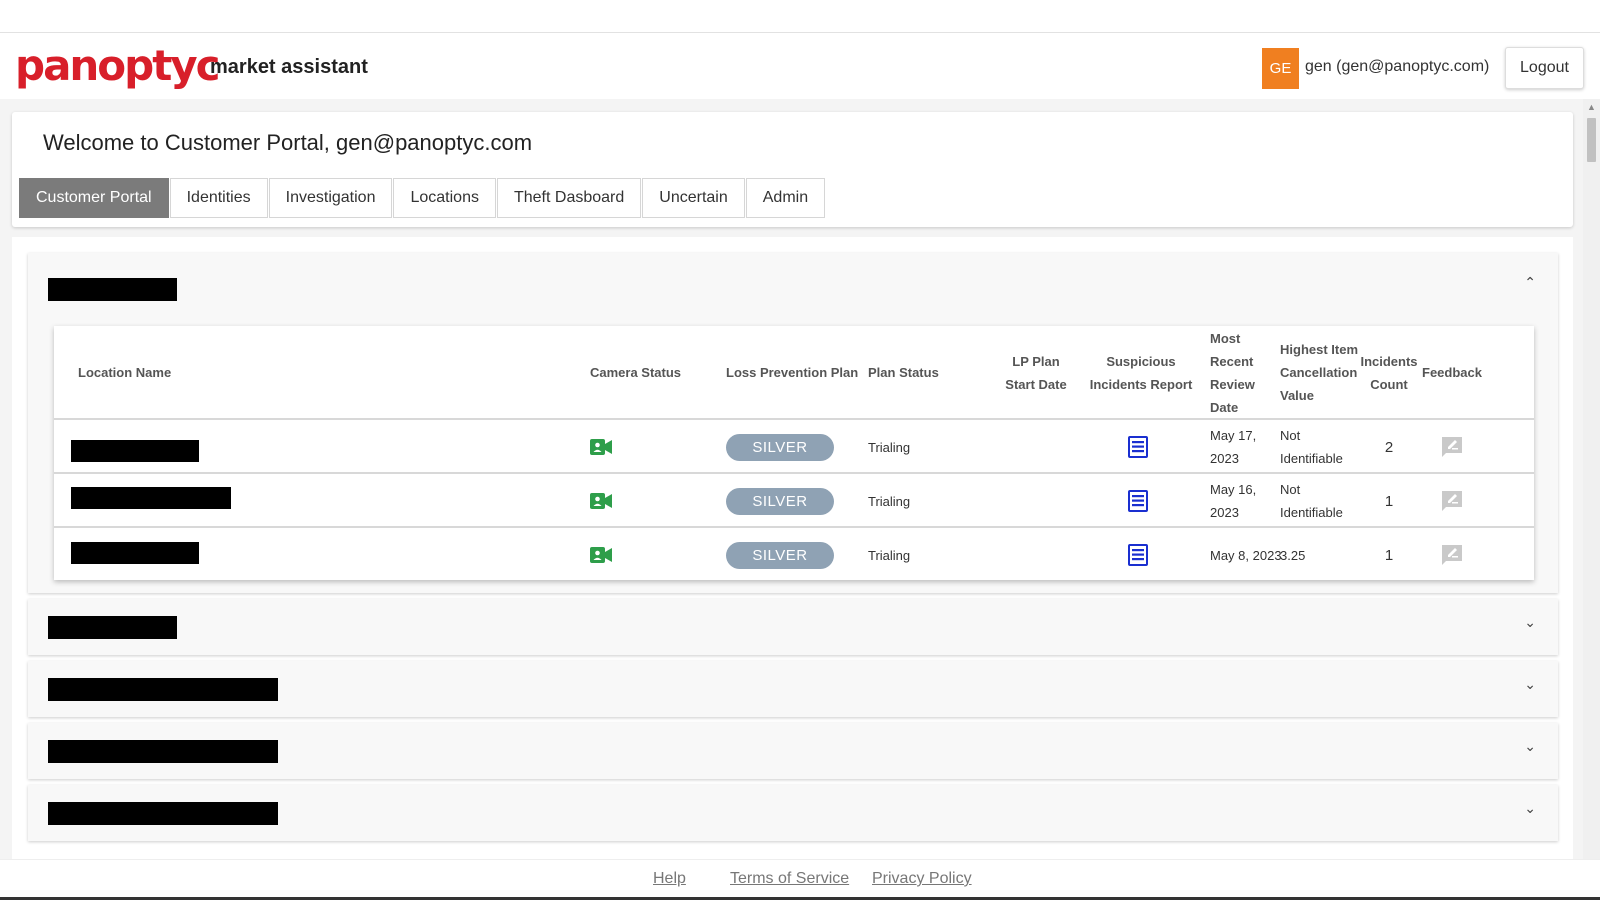  Describe the element at coordinates (1233, 501) in the screenshot. I see `review-date: May 16, 2023` at that location.